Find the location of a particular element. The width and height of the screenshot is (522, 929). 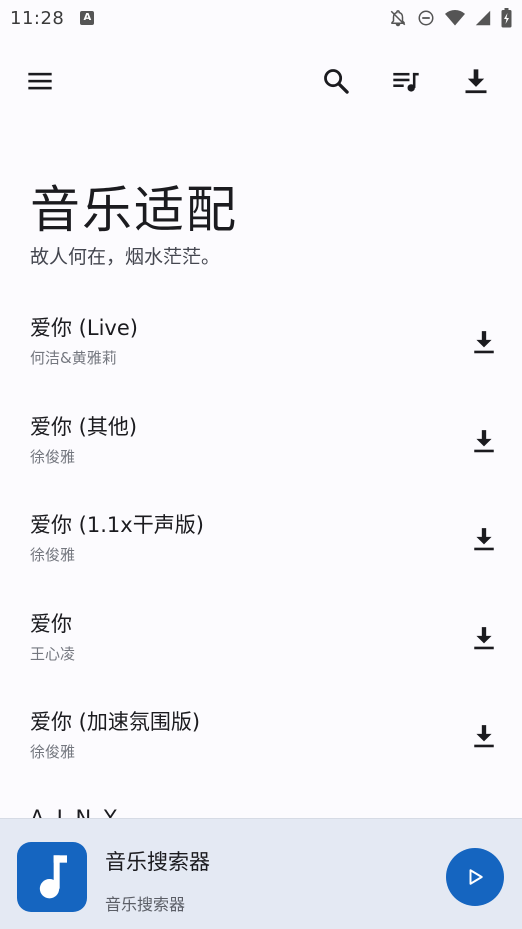

menu-icon is located at coordinates (40, 81).